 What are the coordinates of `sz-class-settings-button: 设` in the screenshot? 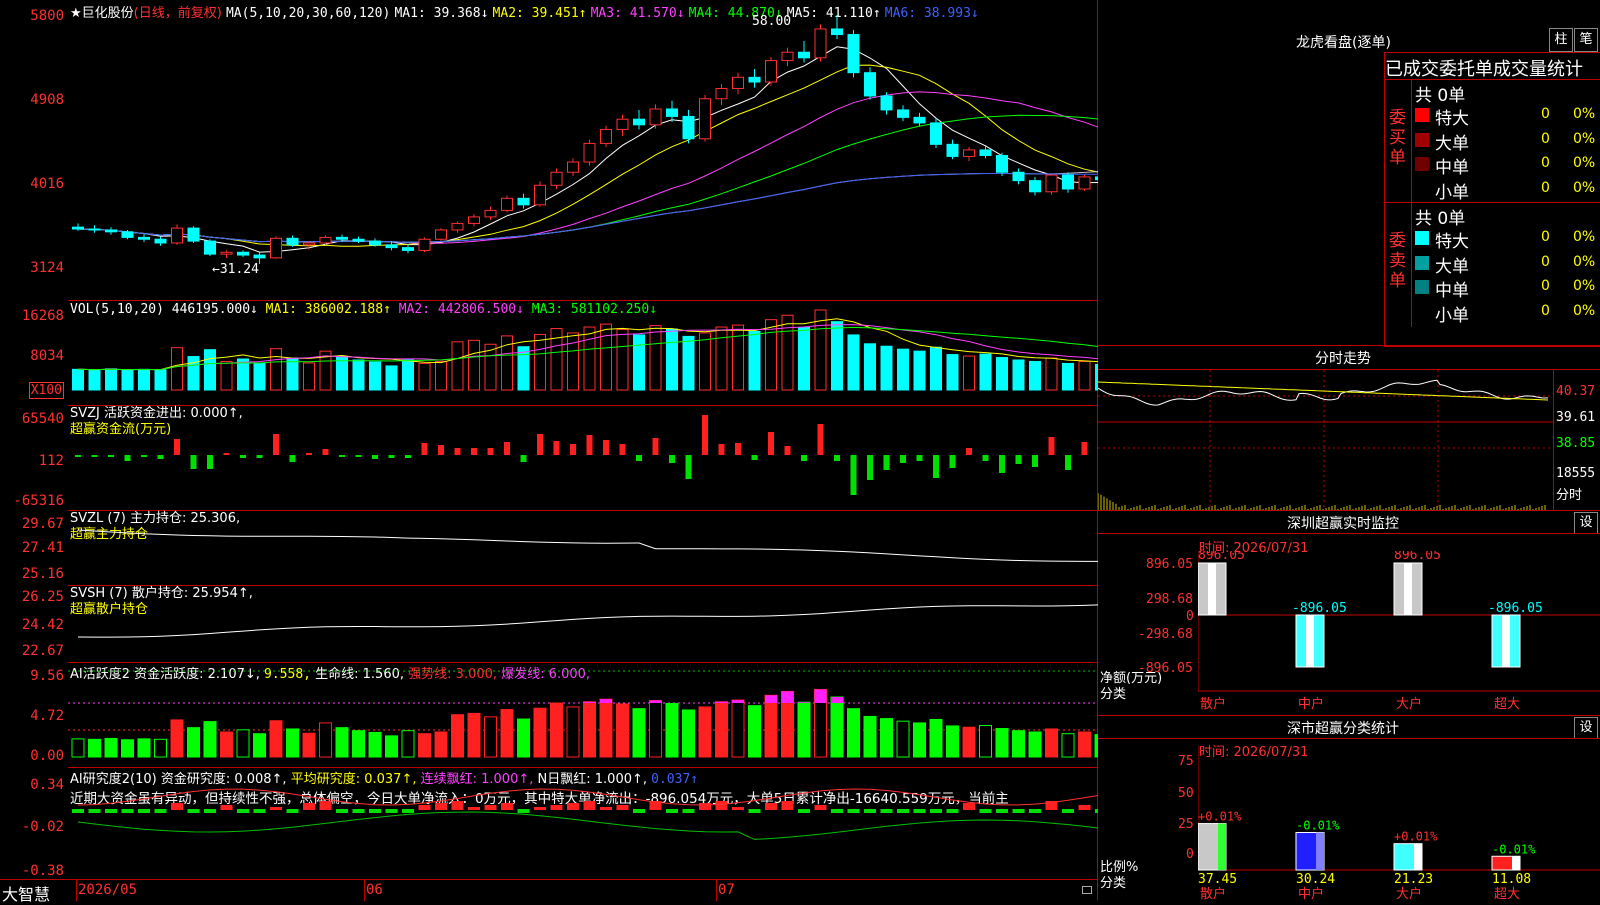 It's located at (1586, 728).